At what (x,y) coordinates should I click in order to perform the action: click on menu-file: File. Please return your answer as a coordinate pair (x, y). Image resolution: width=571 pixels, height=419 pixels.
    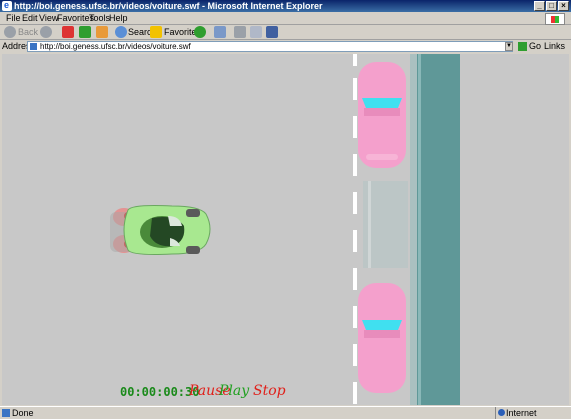
    Looking at the image, I should click on (13, 18).